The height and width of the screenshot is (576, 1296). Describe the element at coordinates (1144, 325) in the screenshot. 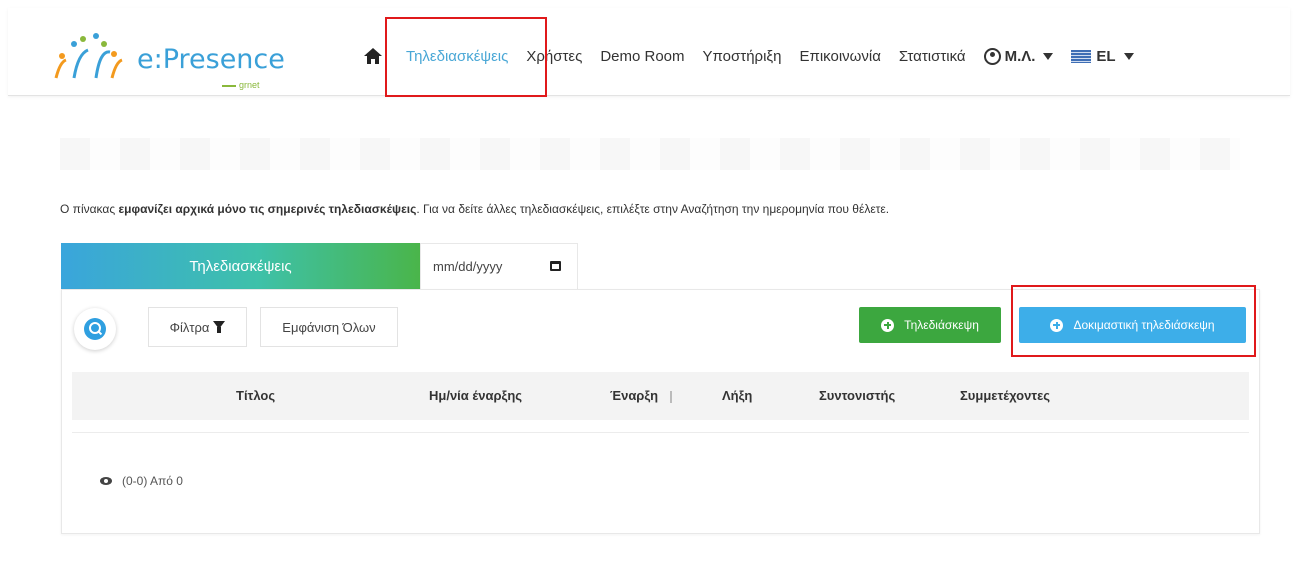

I see `test-conference-label: Δοκιμαστική τηλεδιάσκεψη` at that location.